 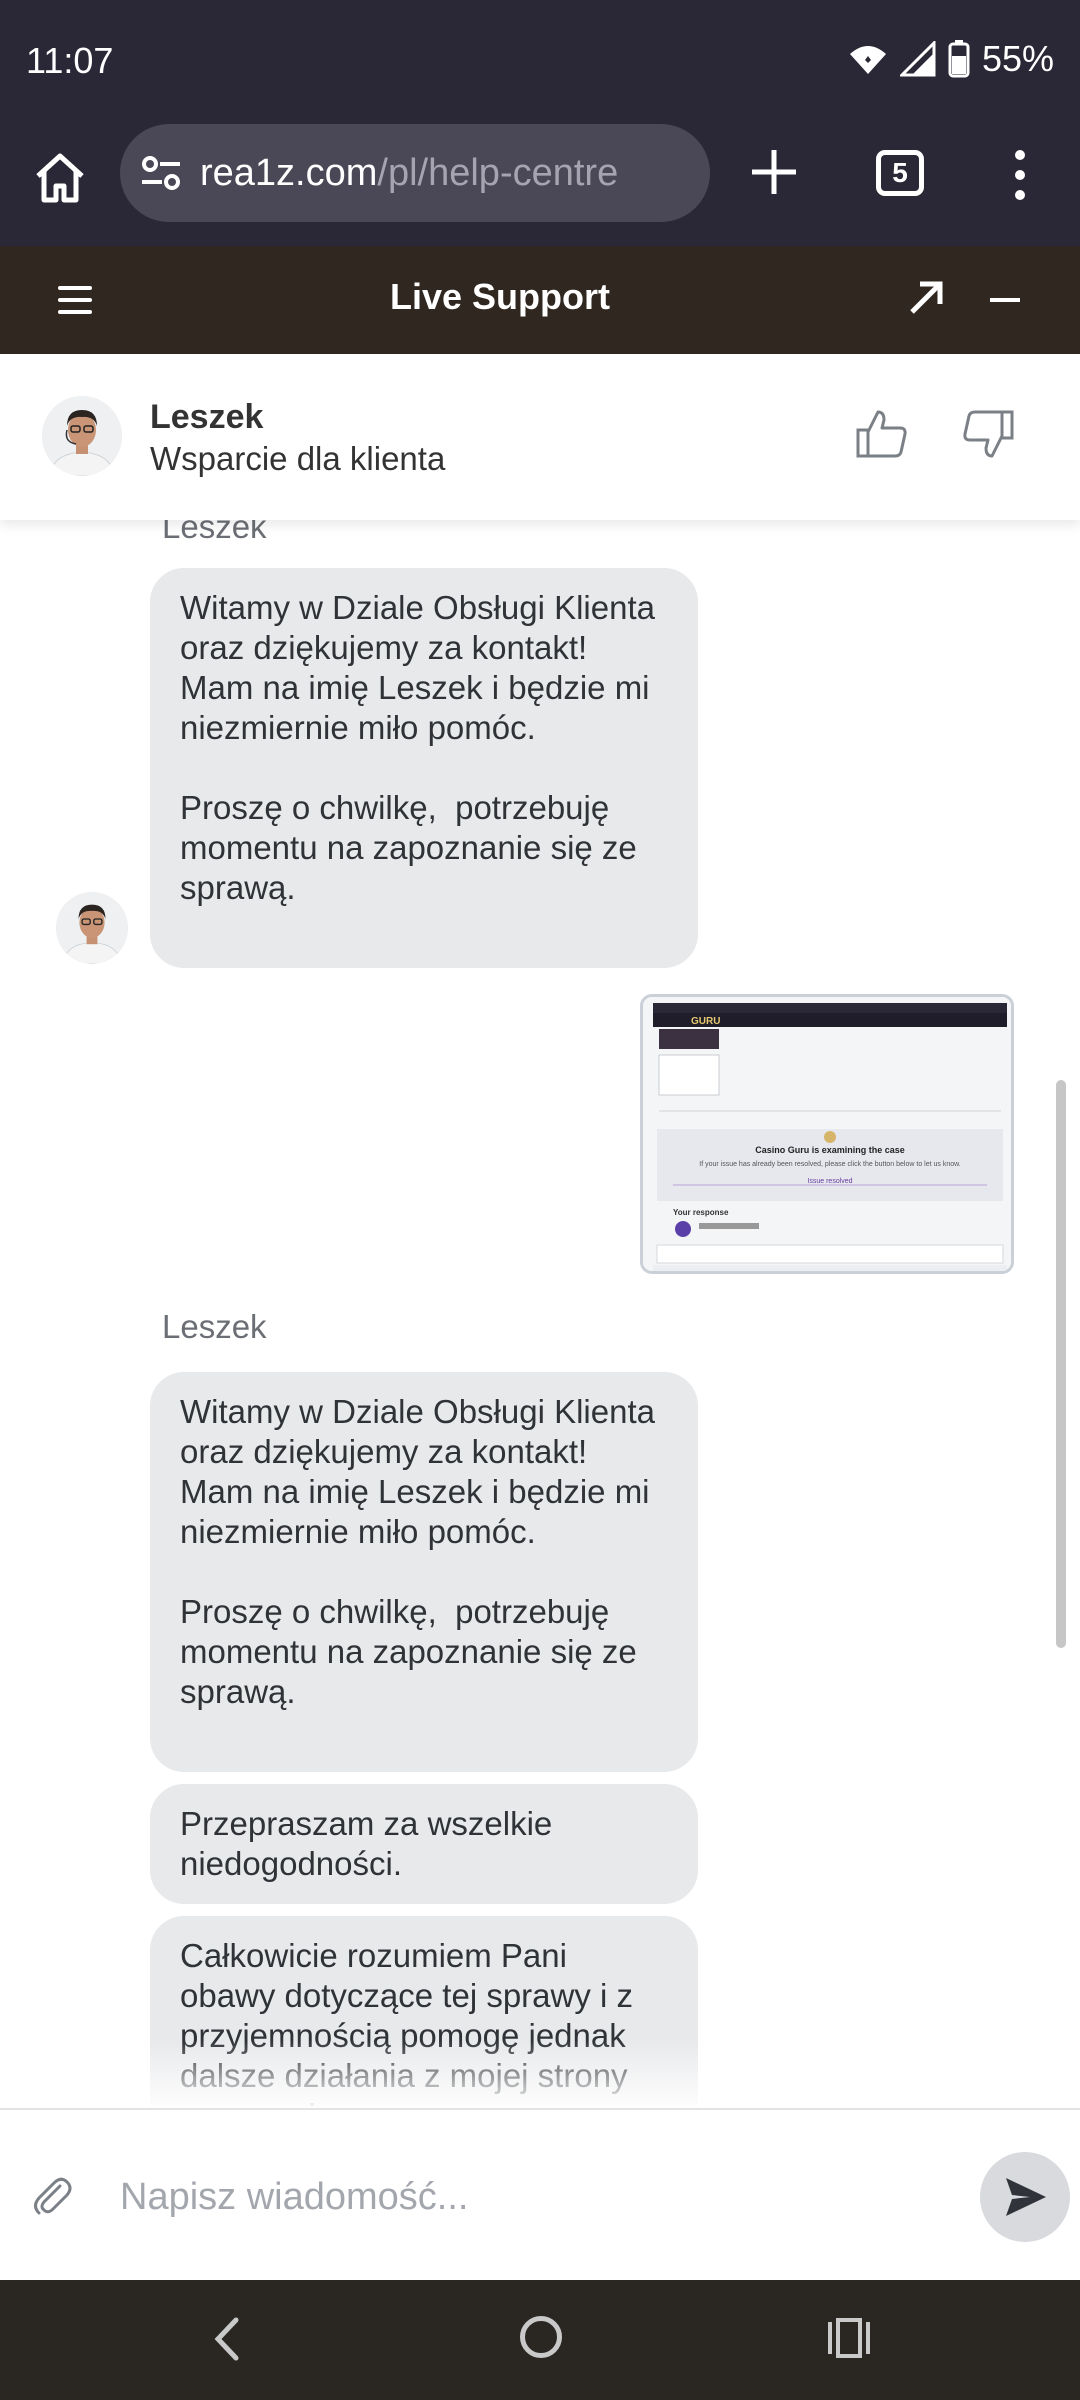 I want to click on send-button, so click(x=1025, y=2197).